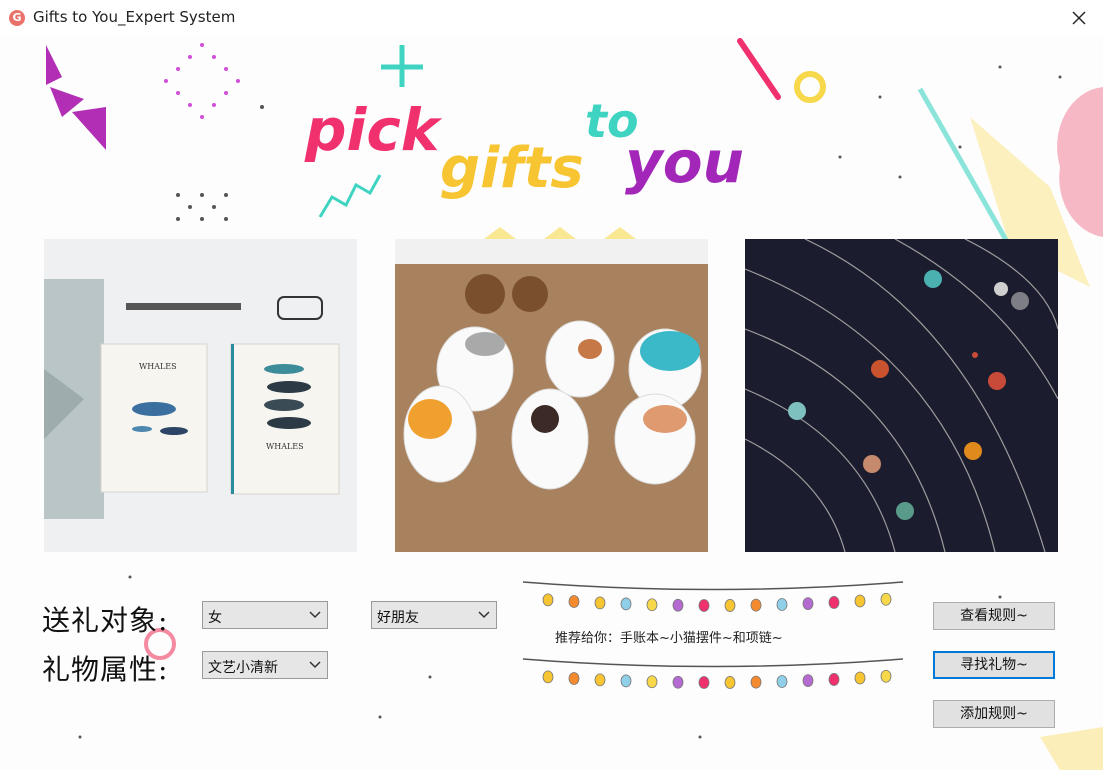 This screenshot has width=1103, height=770. What do you see at coordinates (669, 638) in the screenshot?
I see `recommendation-text: 推荐给你：手账本~小猫摆件~和项链~` at bounding box center [669, 638].